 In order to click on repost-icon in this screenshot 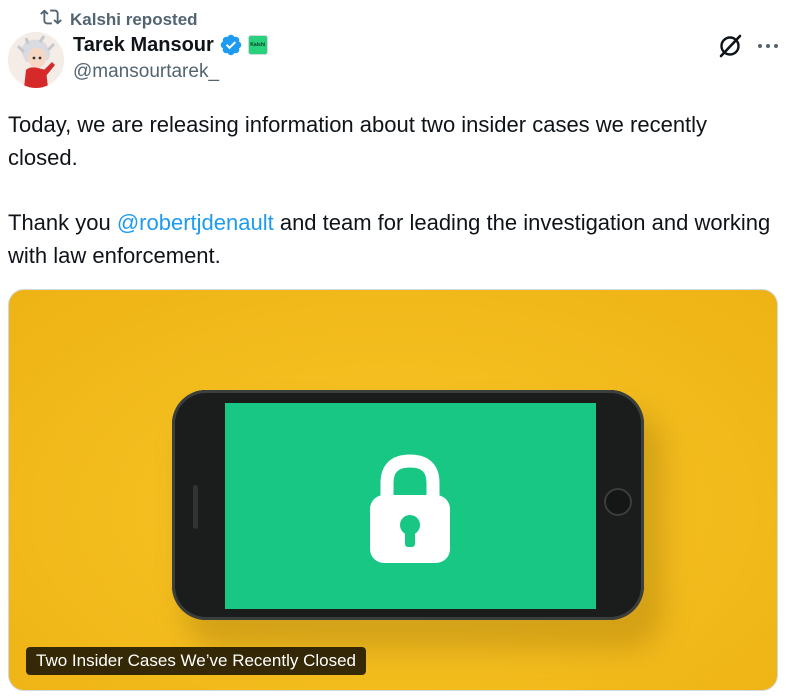, I will do `click(51, 19)`.